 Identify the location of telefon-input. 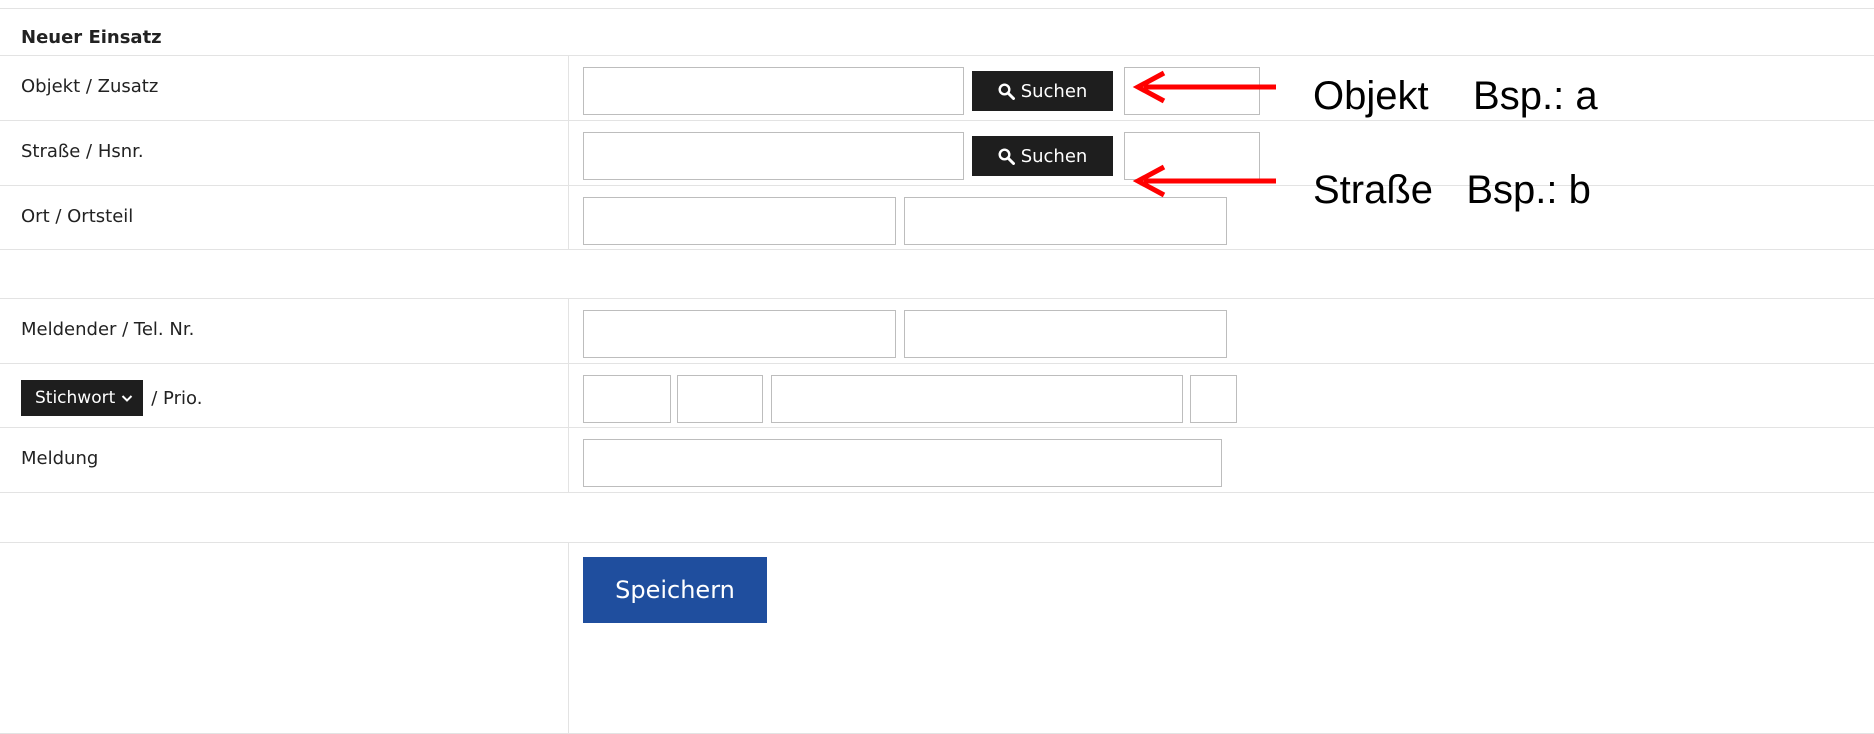
(1065, 334).